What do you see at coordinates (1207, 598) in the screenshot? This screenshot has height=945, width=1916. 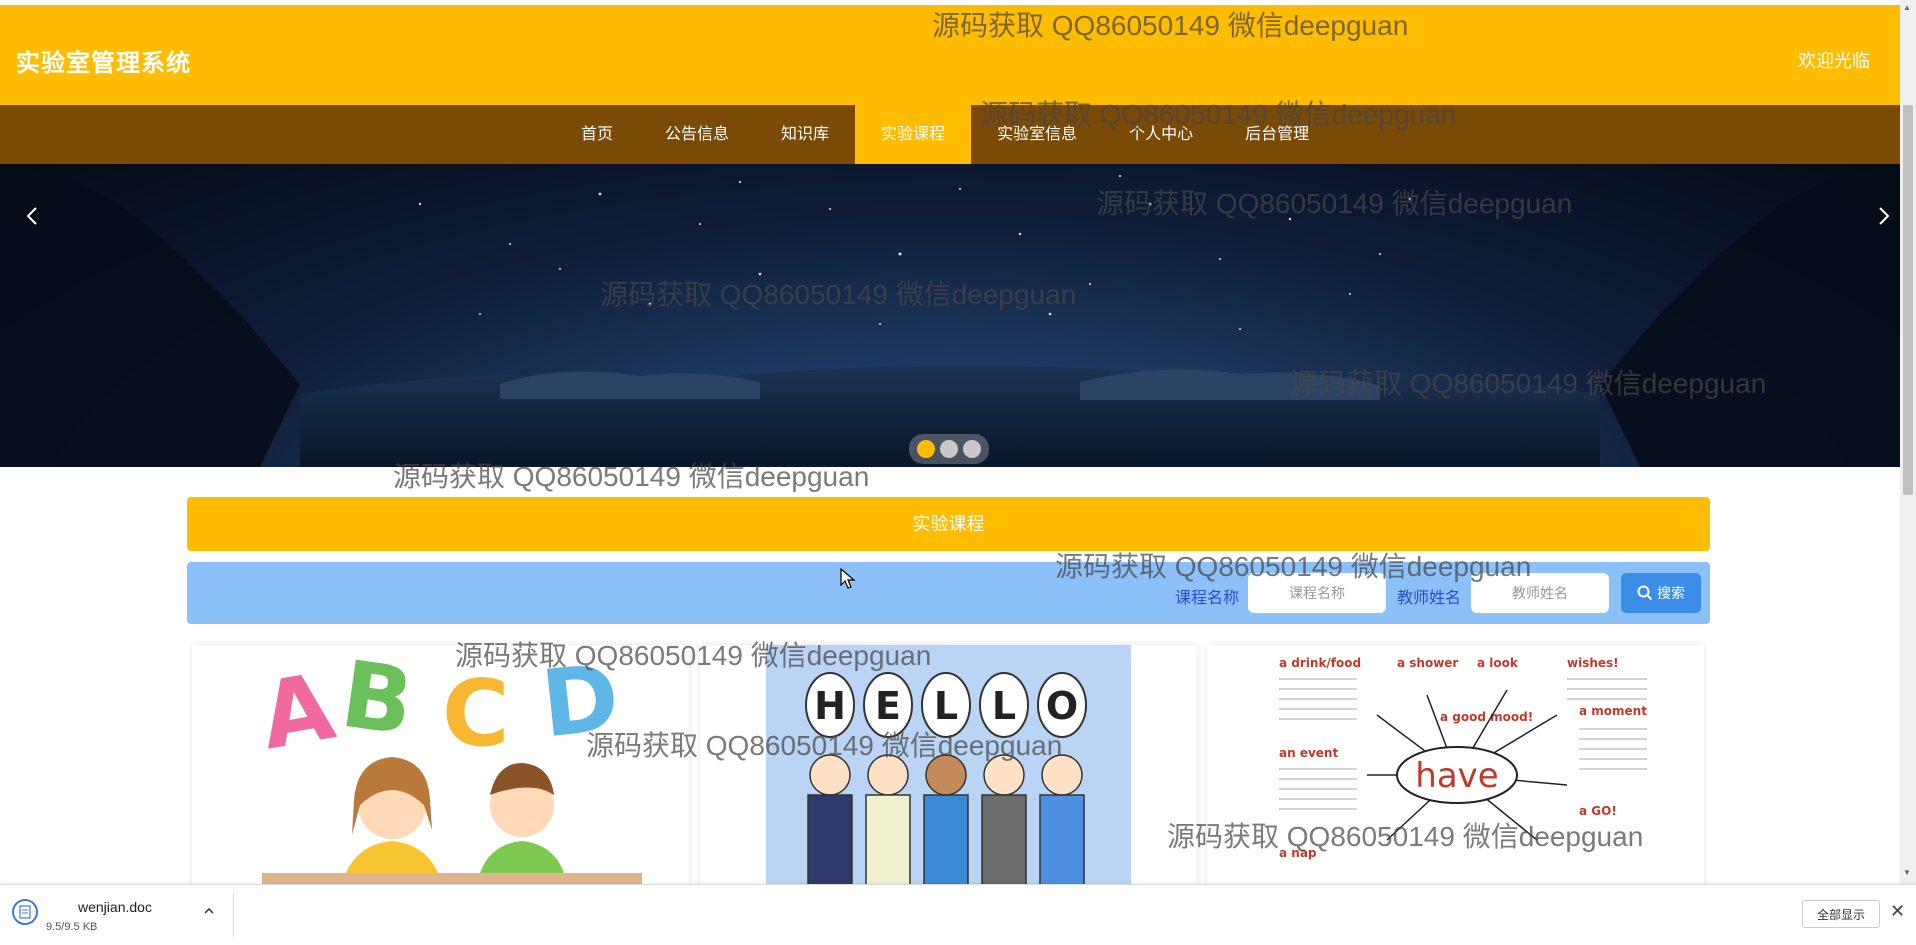 I see `course-name-label: 课程名称` at bounding box center [1207, 598].